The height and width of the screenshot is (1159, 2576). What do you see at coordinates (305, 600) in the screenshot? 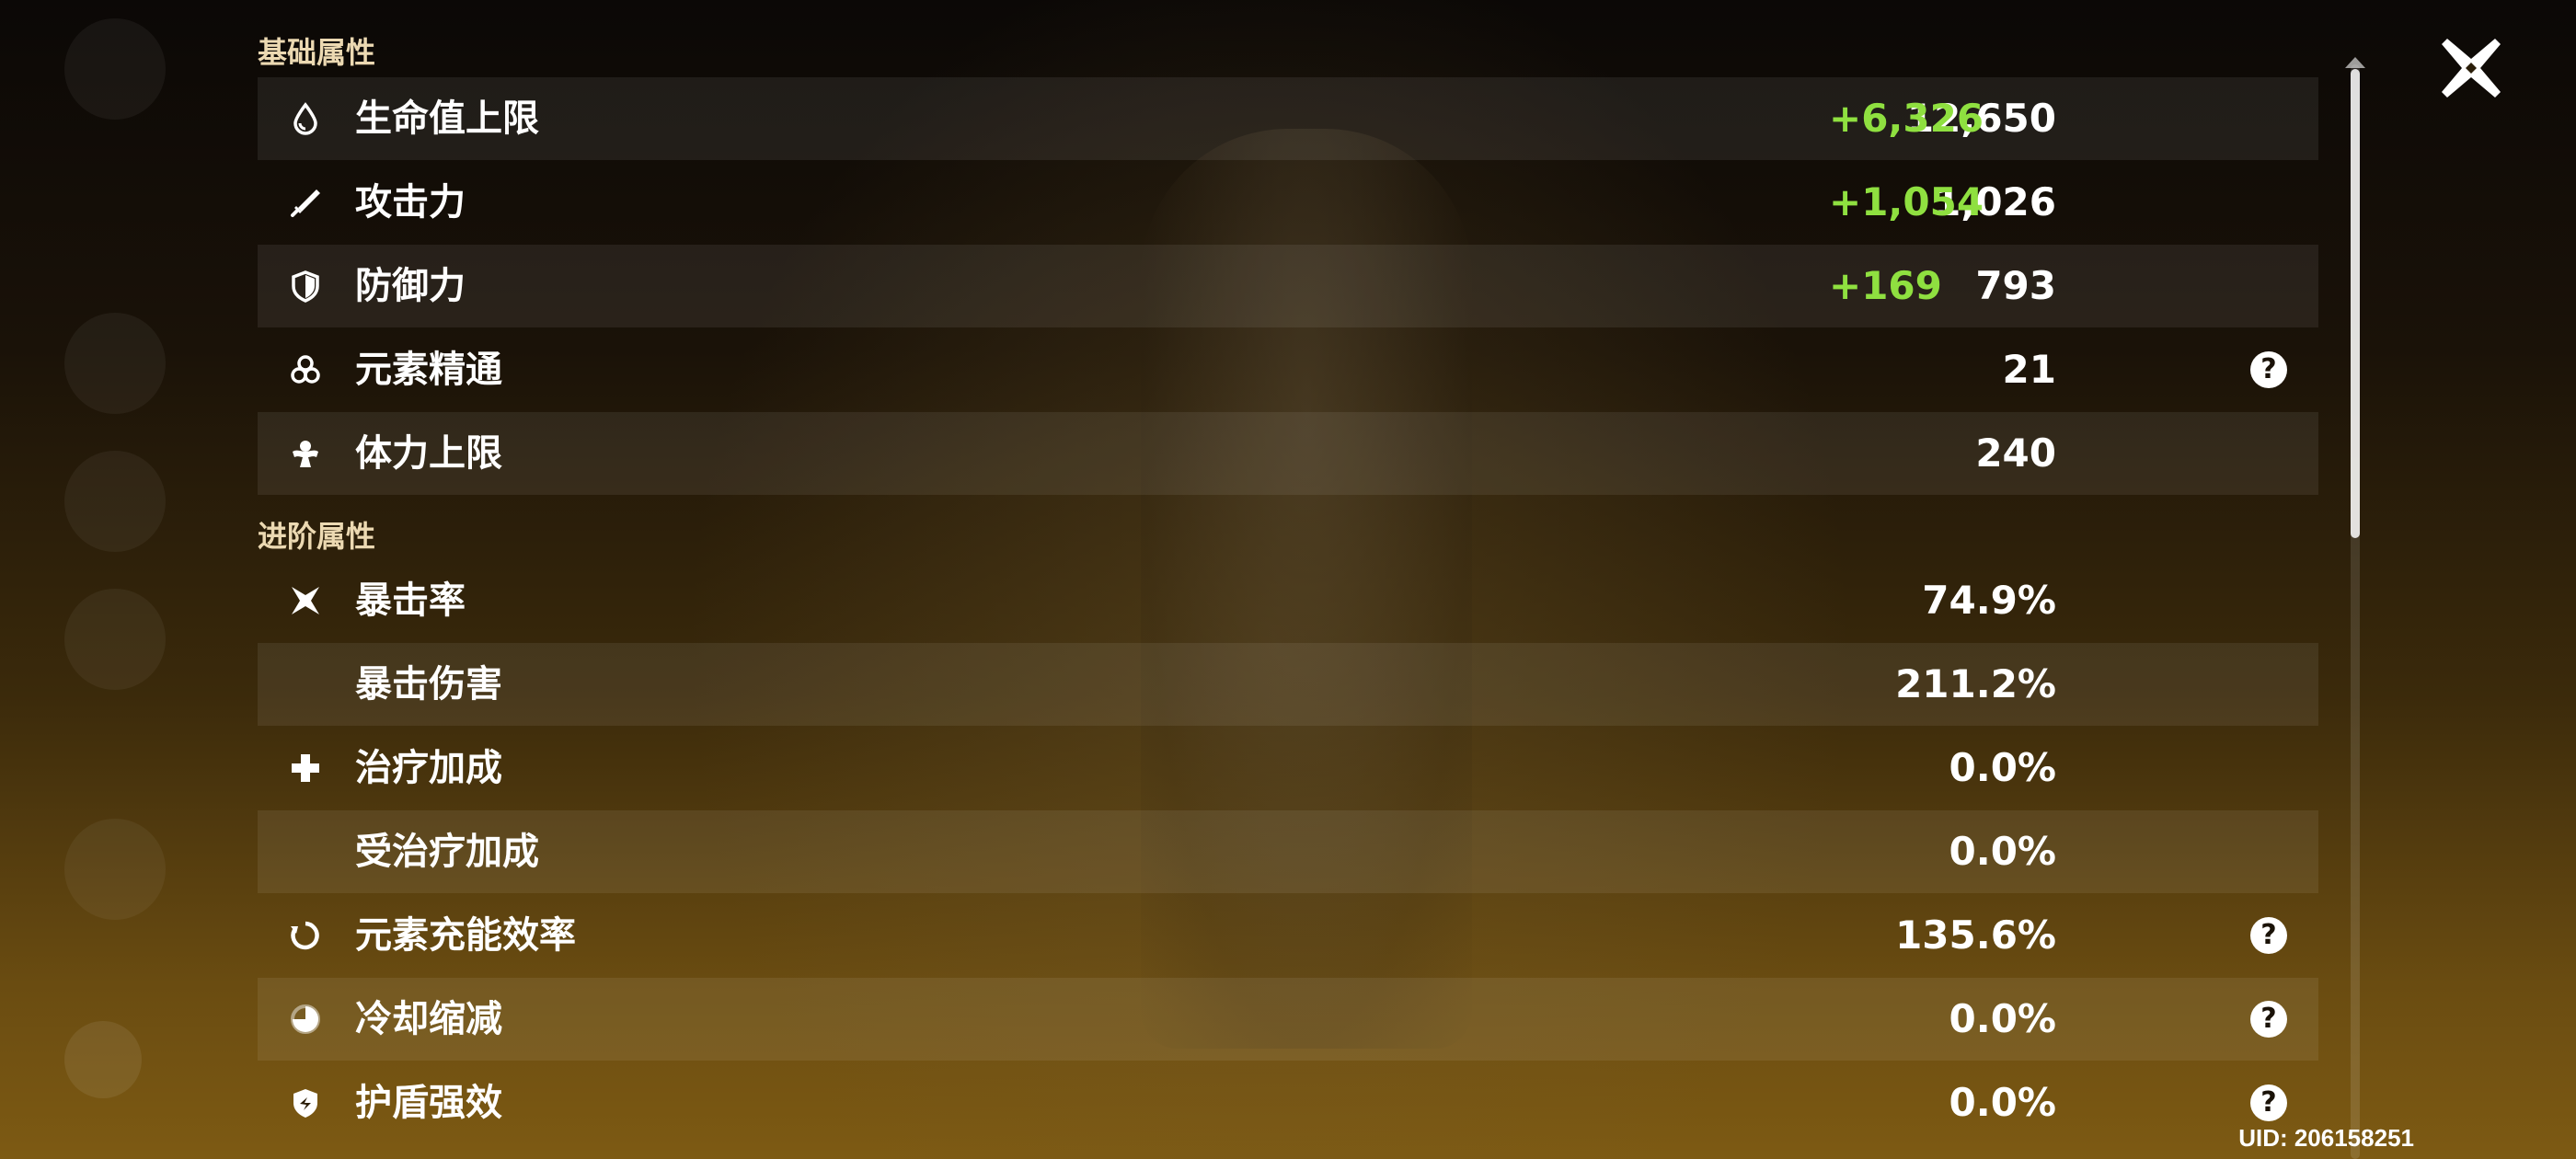
I see `crit-rate-icon` at bounding box center [305, 600].